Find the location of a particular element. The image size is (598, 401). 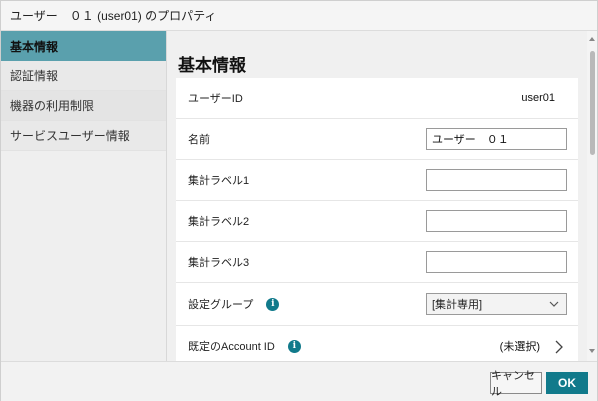

name-label: 名前 is located at coordinates (199, 140).